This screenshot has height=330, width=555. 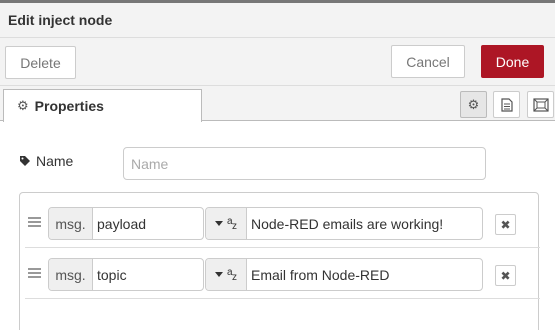 I want to click on name-label: Name, so click(x=46, y=161).